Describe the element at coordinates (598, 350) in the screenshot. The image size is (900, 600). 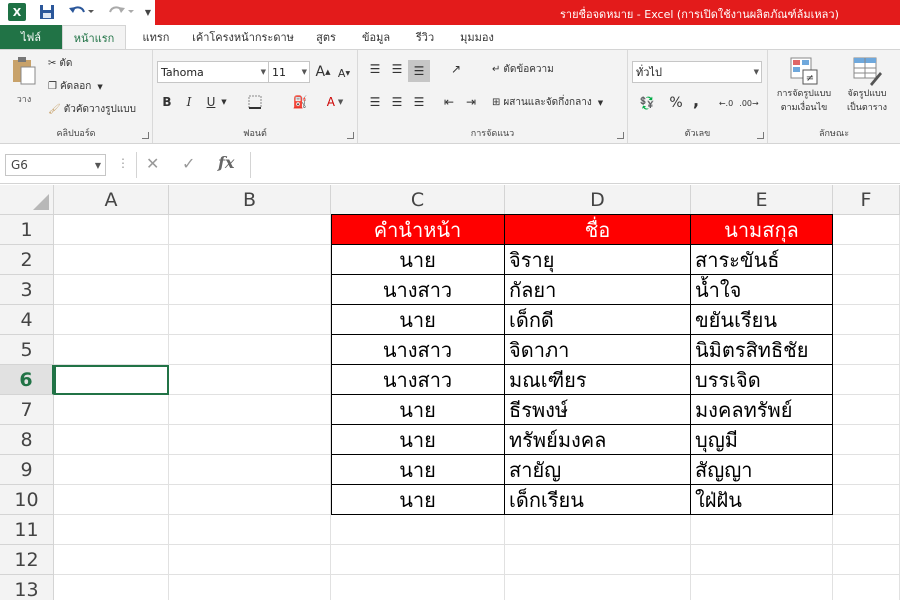
I see `table-cell: จิดาภา` at that location.